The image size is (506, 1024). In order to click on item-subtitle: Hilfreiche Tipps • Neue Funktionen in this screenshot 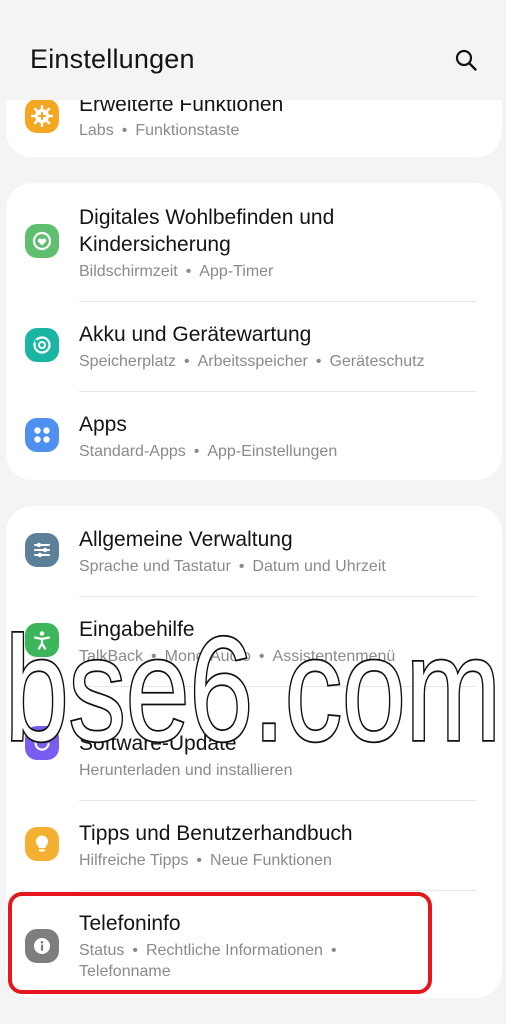, I will do `click(205, 860)`.